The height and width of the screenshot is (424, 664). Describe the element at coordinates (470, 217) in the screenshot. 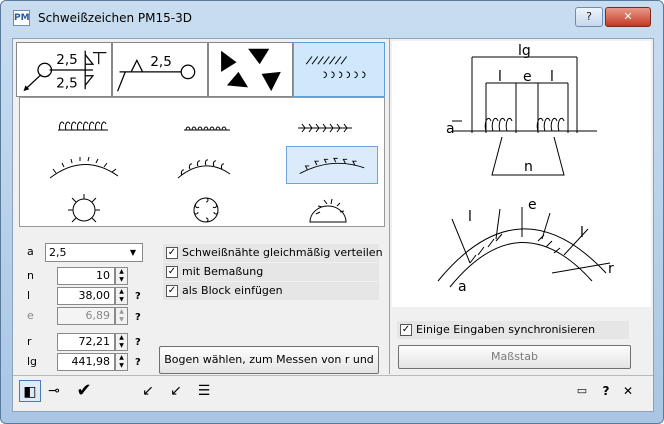

I see `preview-label-arc-l-left: l` at that location.